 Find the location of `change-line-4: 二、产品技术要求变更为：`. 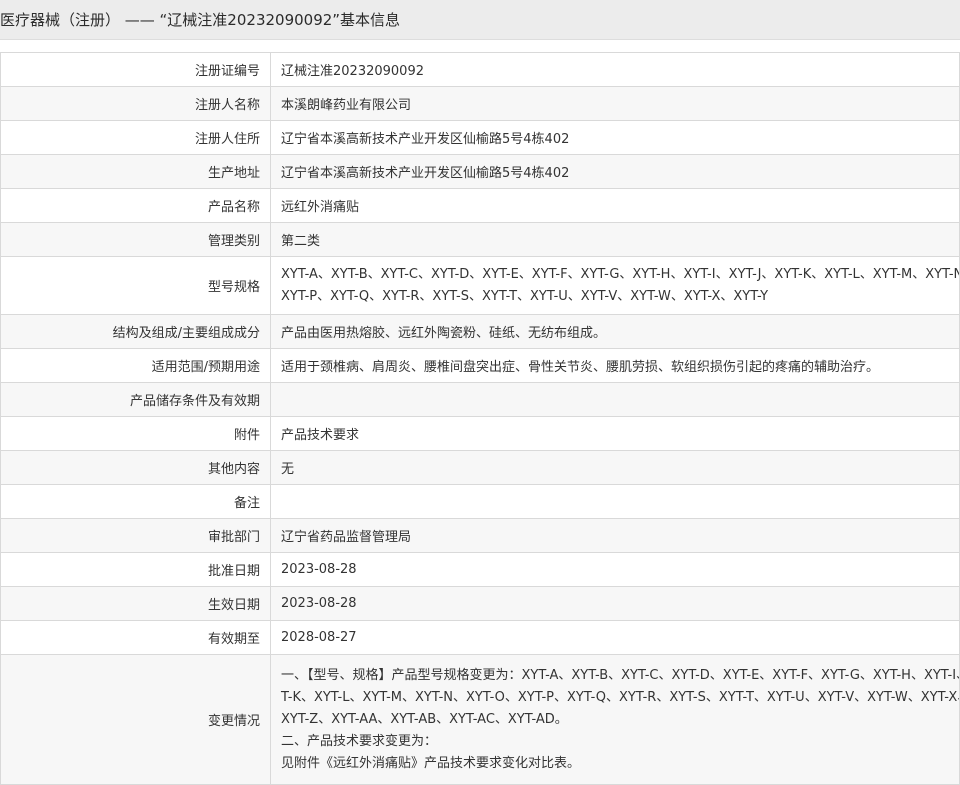

change-line-4: 二、产品技术要求变更为： is located at coordinates (359, 741).